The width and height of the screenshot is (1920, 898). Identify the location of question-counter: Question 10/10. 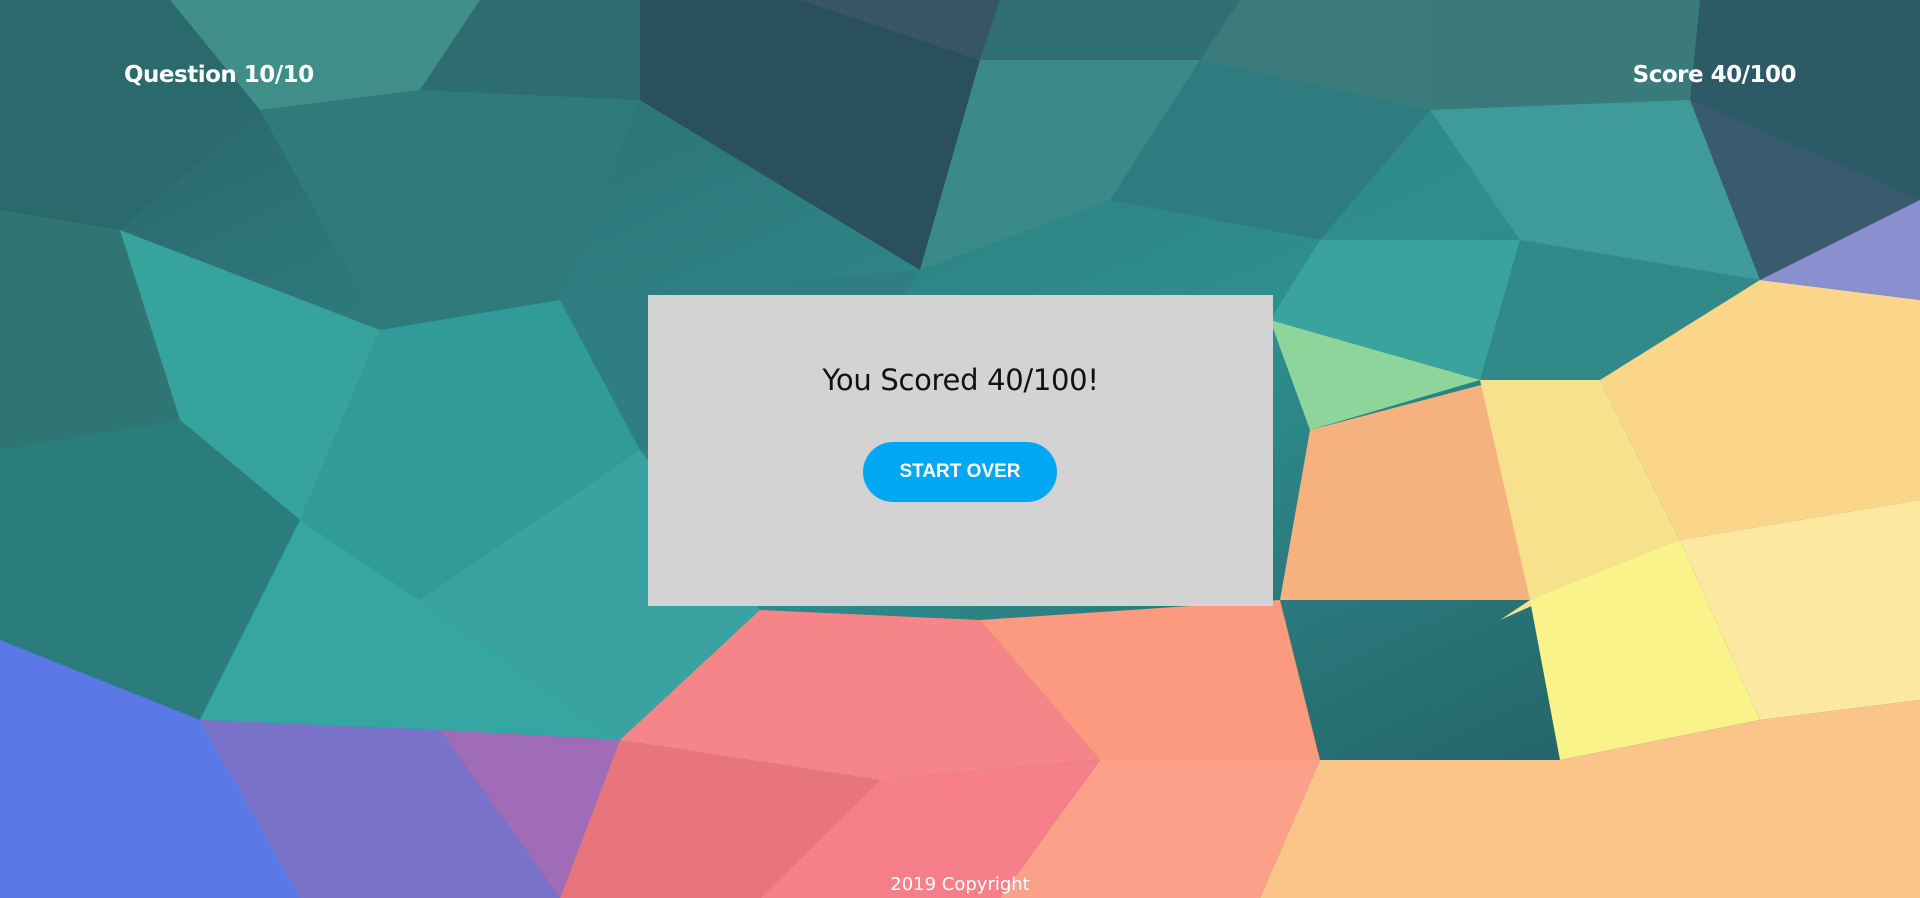
(219, 75).